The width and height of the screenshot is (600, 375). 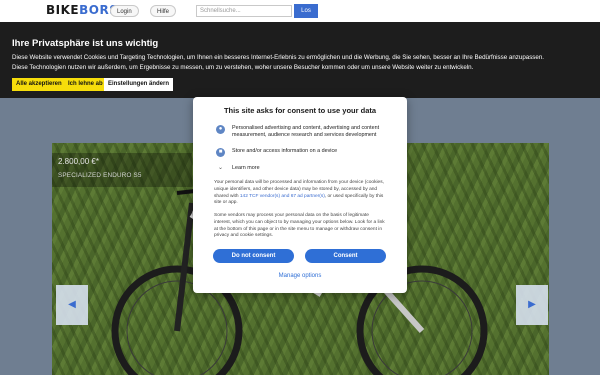 What do you see at coordinates (72, 305) in the screenshot?
I see `prev-image-button: ◀` at bounding box center [72, 305].